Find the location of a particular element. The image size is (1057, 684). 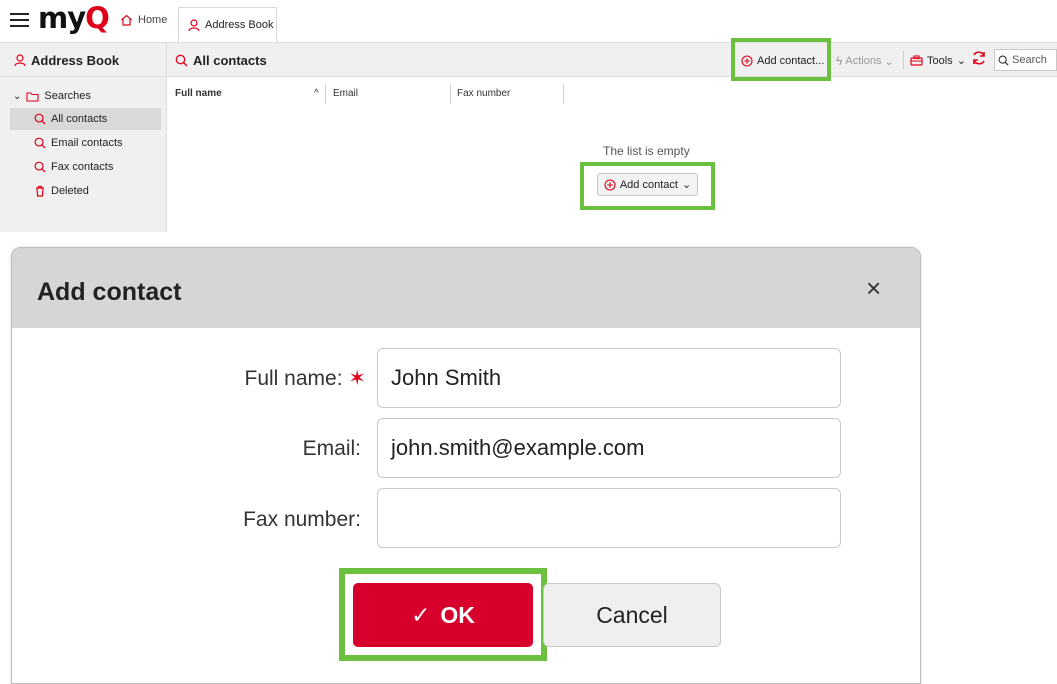

column-header-full-name: Full name is located at coordinates (198, 93).